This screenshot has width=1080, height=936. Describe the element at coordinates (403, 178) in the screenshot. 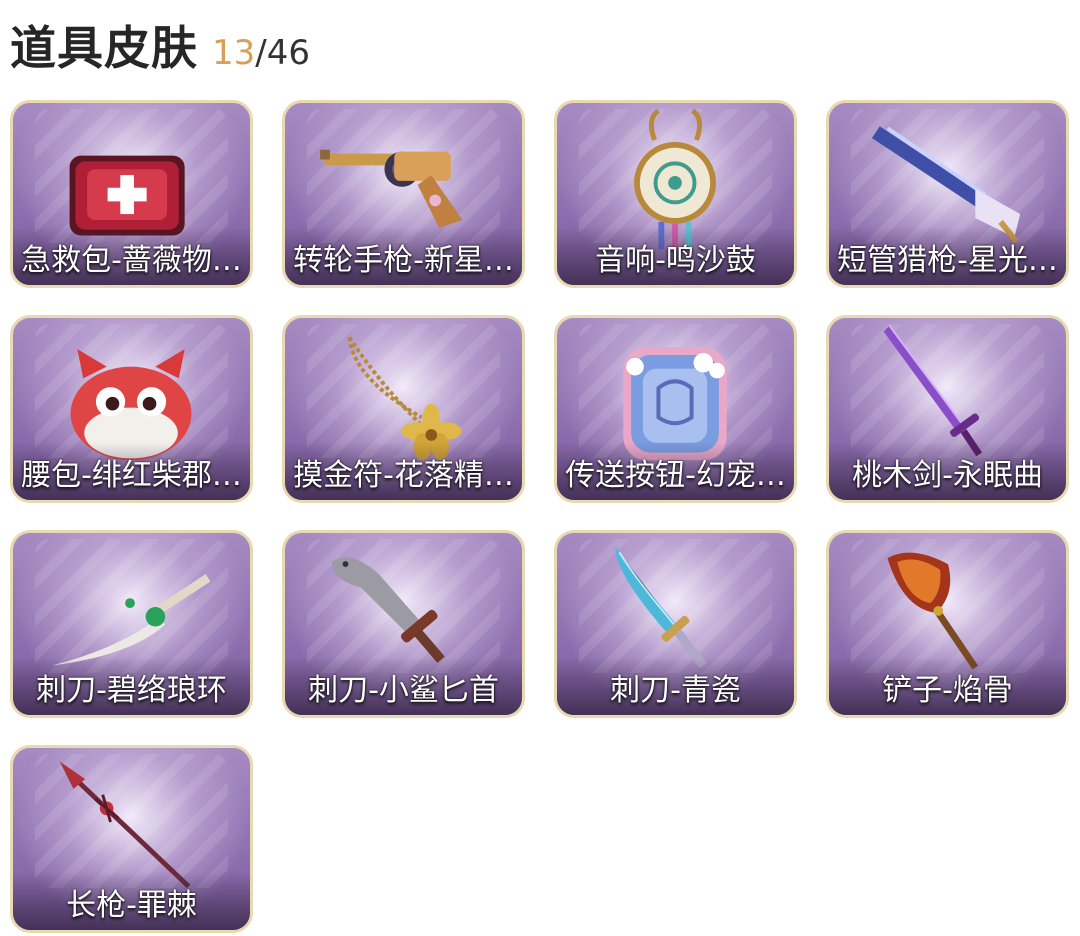

I see `revolver-icon` at that location.